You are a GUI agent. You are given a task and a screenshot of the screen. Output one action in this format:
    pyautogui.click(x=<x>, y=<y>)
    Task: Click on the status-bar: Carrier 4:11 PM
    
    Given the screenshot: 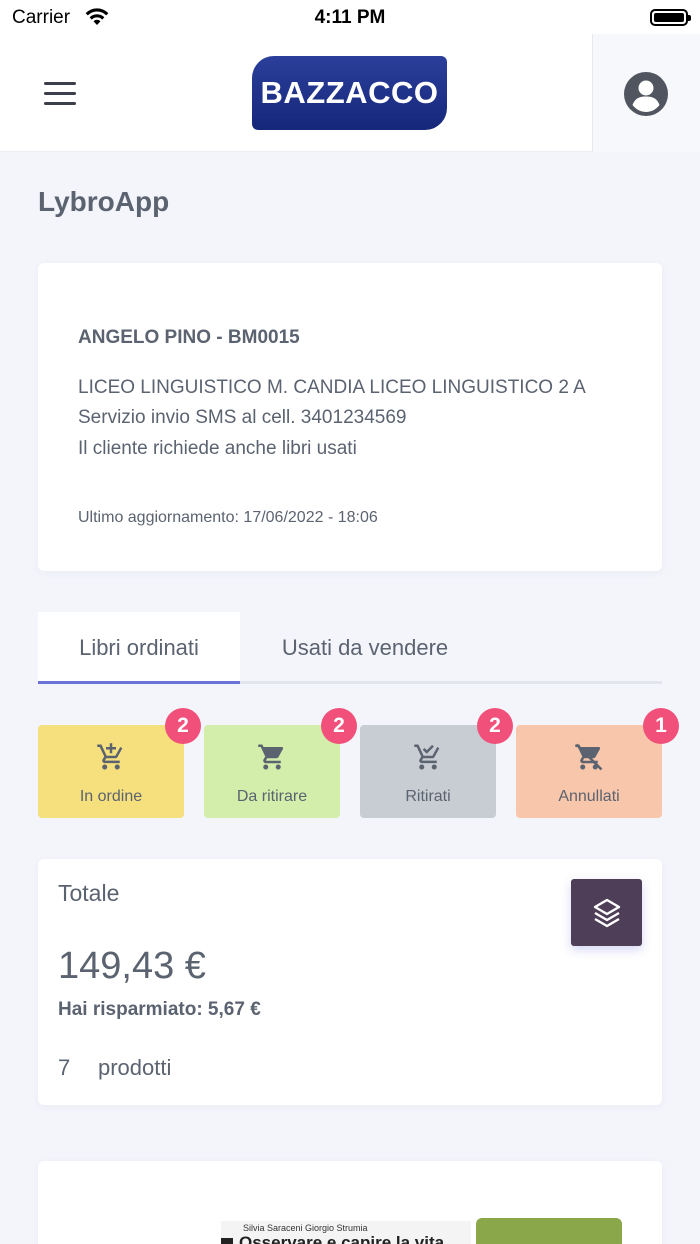 What is the action you would take?
    pyautogui.click(x=350, y=17)
    